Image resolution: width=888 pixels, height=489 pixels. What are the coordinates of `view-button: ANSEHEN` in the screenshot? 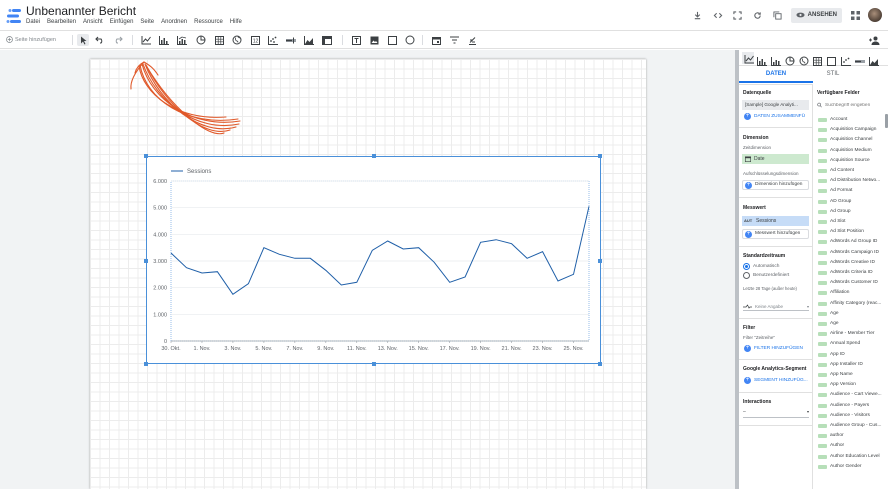 It's located at (816, 15).